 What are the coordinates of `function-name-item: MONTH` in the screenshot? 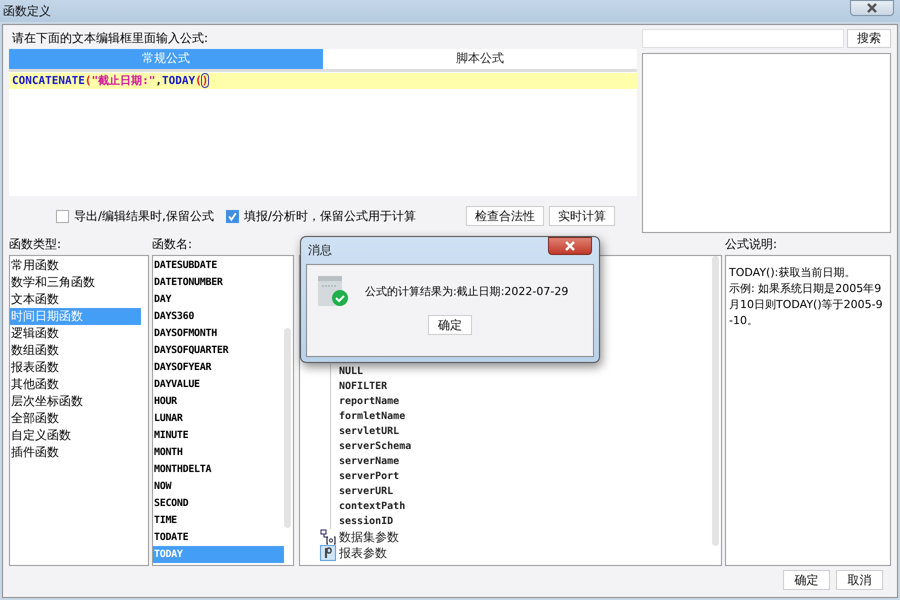 It's located at (218, 452).